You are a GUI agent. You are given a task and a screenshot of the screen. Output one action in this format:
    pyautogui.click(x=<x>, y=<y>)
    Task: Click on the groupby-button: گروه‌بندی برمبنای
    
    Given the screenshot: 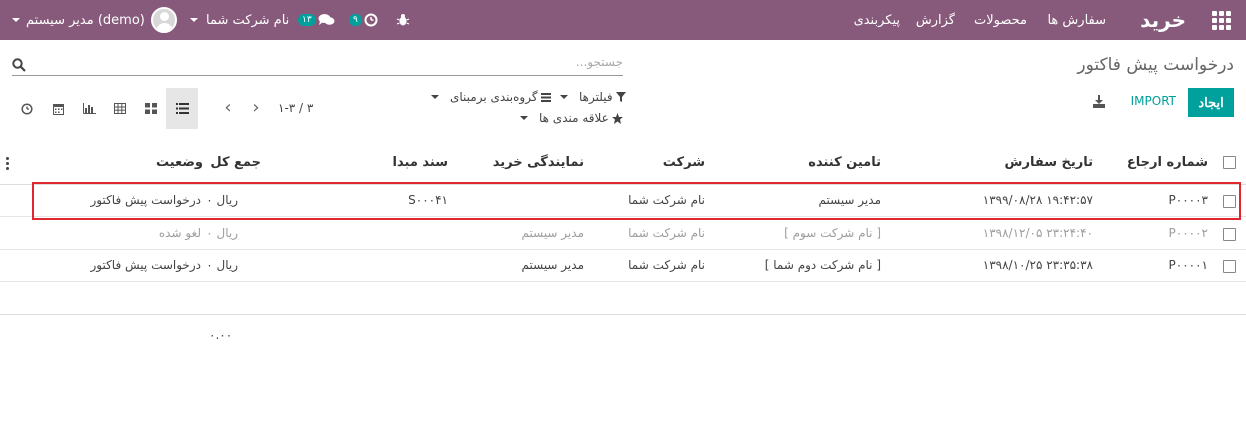 What is the action you would take?
    pyautogui.click(x=491, y=97)
    